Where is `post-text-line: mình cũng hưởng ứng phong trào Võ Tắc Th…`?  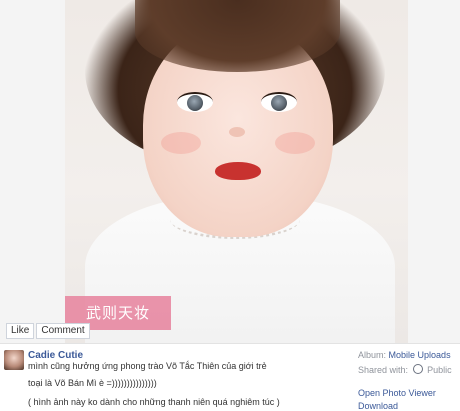
post-text-line: mình cũng hưởng ứng phong trào Võ Tắc Th… is located at coordinates (147, 366).